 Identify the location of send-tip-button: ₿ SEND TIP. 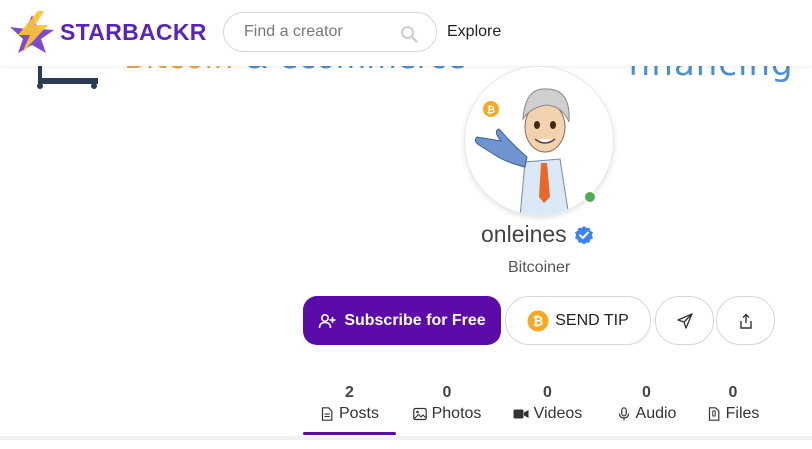
(578, 320).